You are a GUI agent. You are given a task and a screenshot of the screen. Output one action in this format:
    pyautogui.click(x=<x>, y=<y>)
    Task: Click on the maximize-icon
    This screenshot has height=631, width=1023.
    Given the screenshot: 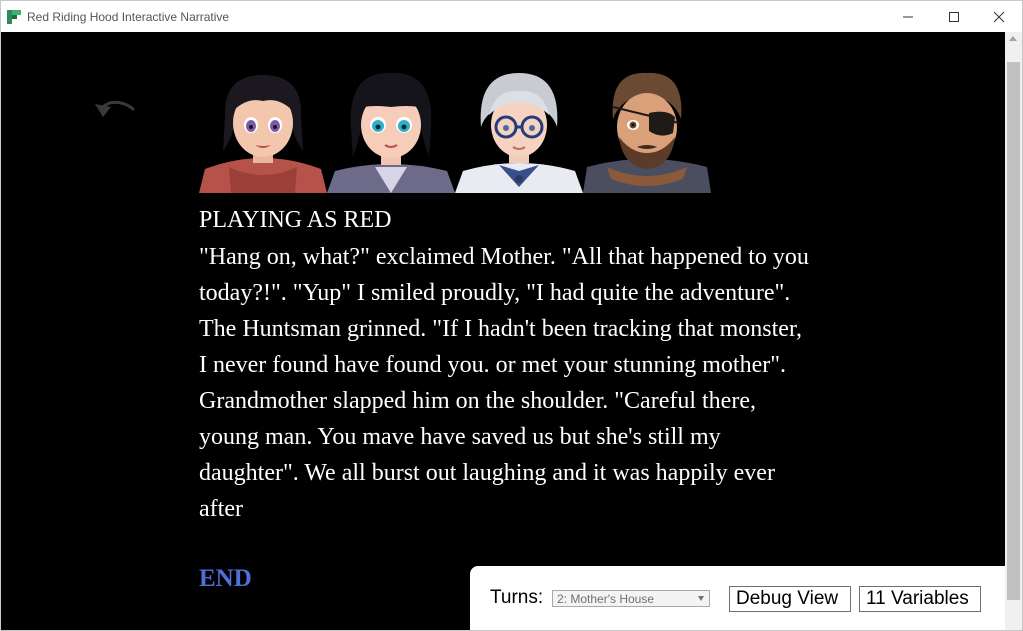 What is the action you would take?
    pyautogui.click(x=954, y=16)
    